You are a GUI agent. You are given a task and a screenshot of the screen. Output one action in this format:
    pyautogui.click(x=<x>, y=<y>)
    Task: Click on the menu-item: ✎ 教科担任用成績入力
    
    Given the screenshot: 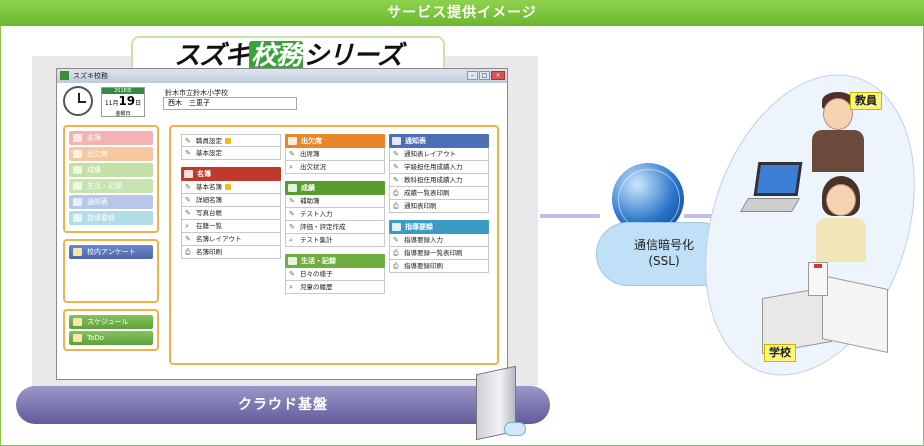 What is the action you would take?
    pyautogui.click(x=439, y=180)
    